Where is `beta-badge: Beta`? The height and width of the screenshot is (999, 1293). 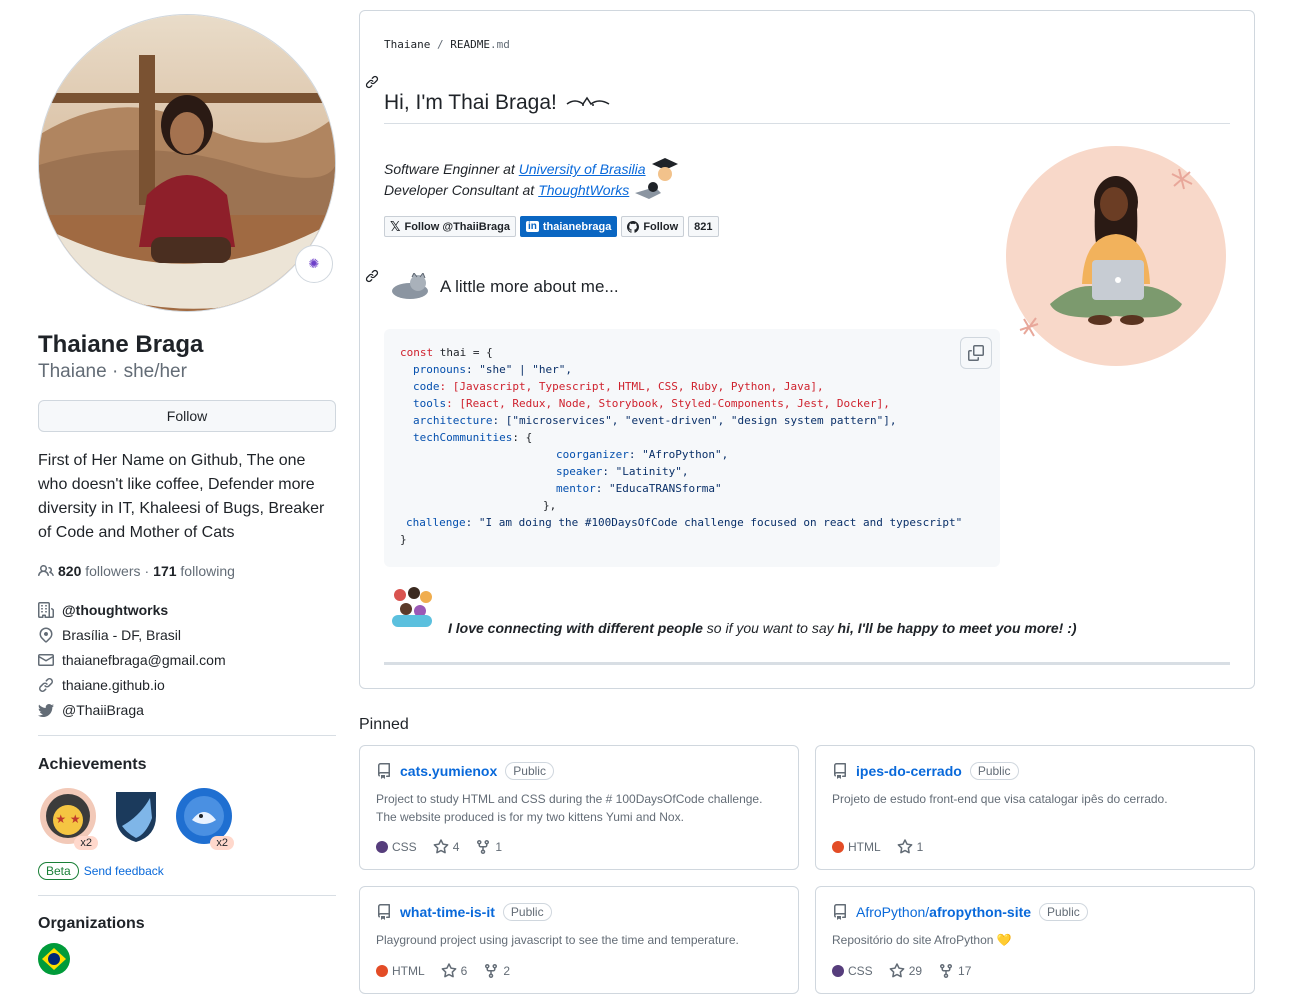
beta-badge: Beta is located at coordinates (58, 871).